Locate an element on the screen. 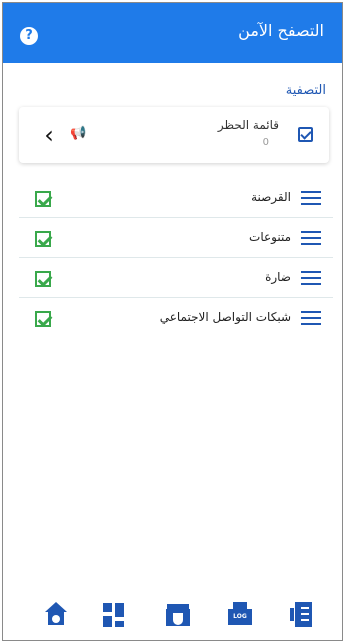 Image resolution: width=345 pixels, height=643 pixels. dashboard-icon is located at coordinates (115, 615).